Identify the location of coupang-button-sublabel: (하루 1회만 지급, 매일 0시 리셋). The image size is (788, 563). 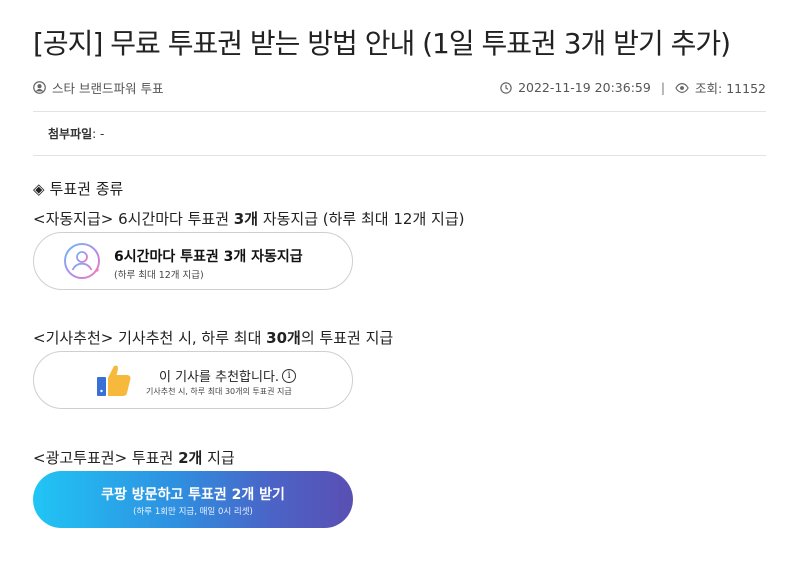
(193, 512).